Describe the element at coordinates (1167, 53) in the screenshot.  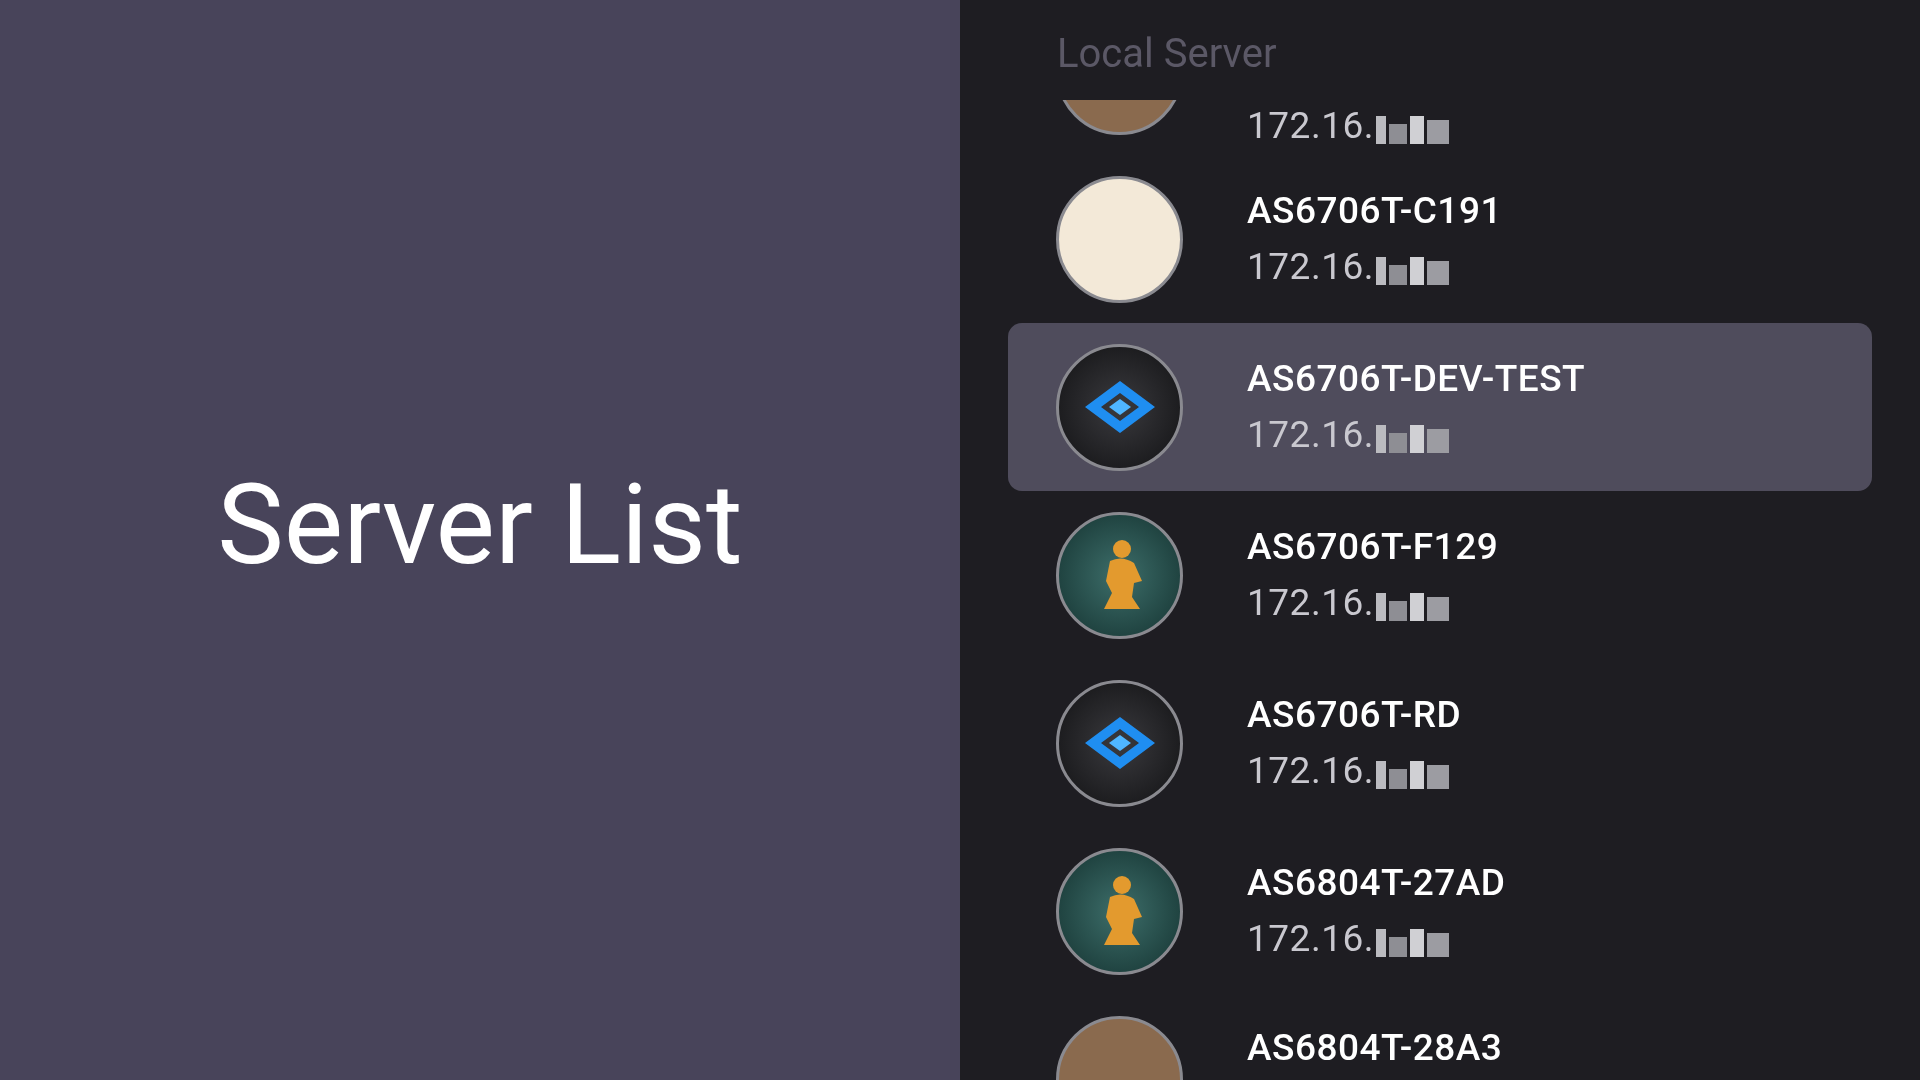
I see `section-heading: Local Server` at that location.